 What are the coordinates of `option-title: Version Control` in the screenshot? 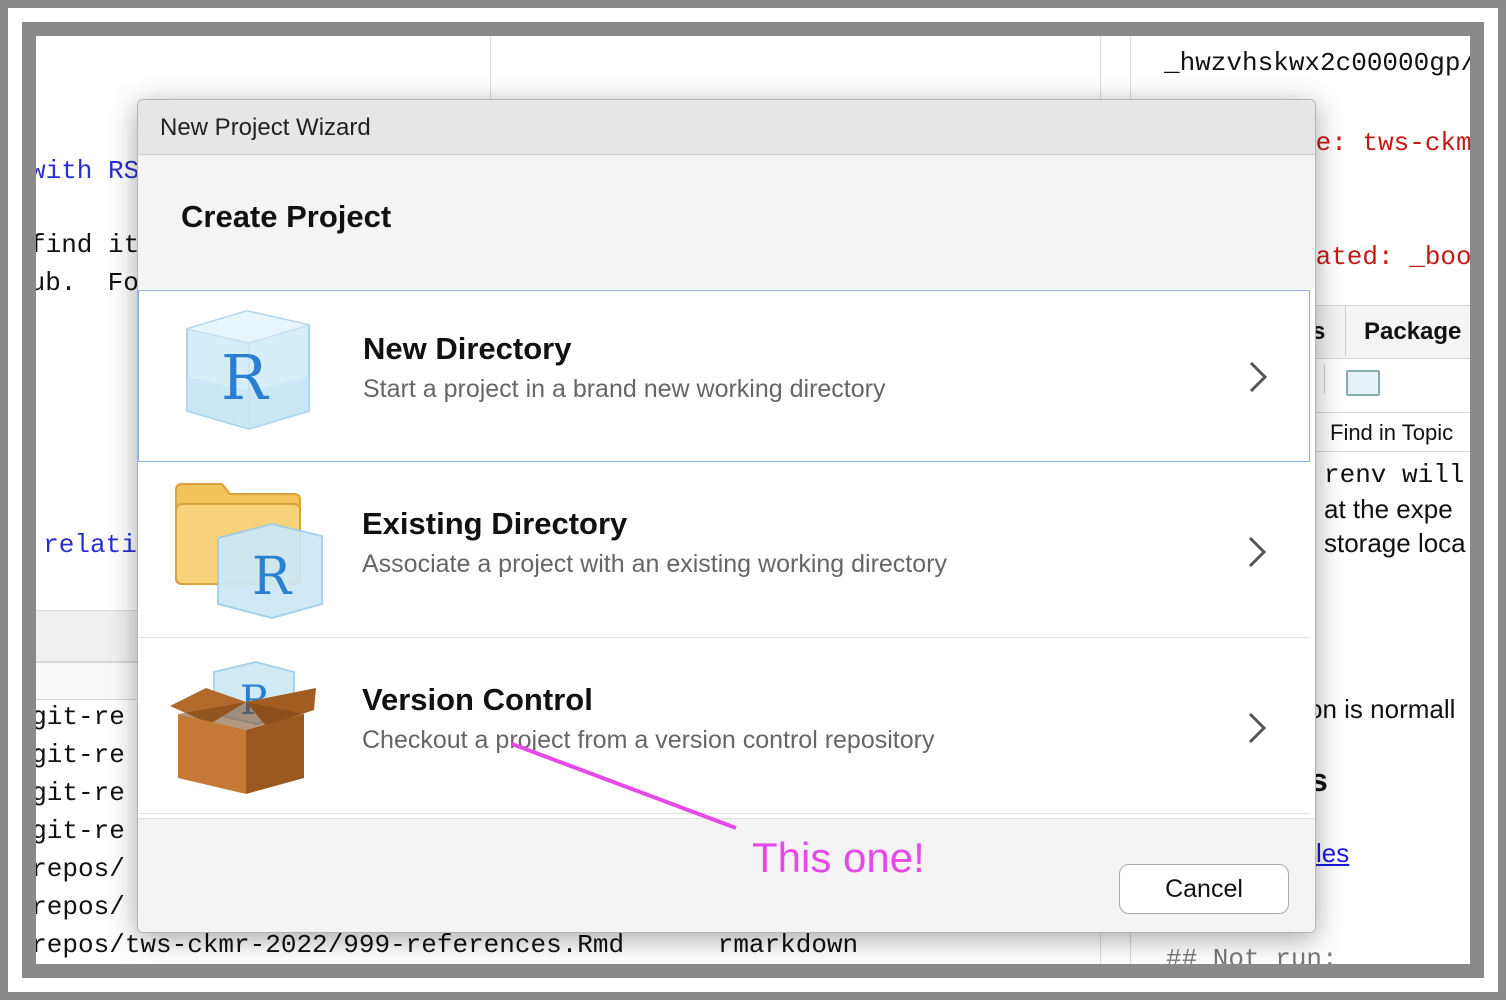 It's located at (477, 699).